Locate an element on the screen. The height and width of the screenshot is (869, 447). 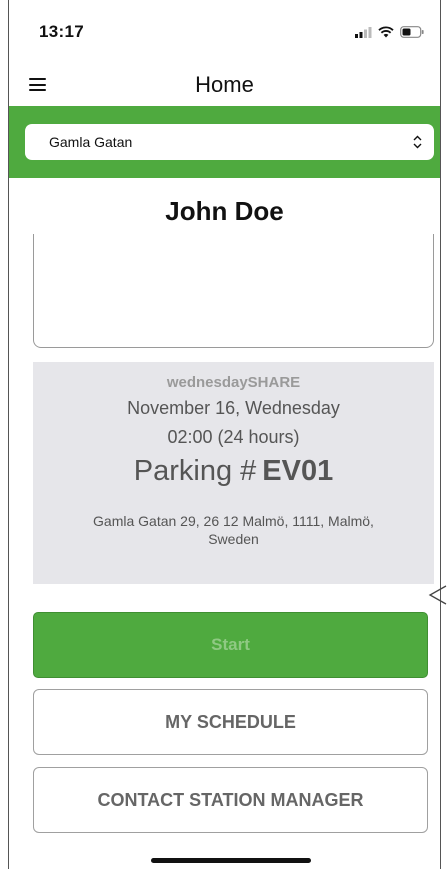
page-title: Home is located at coordinates (224, 84).